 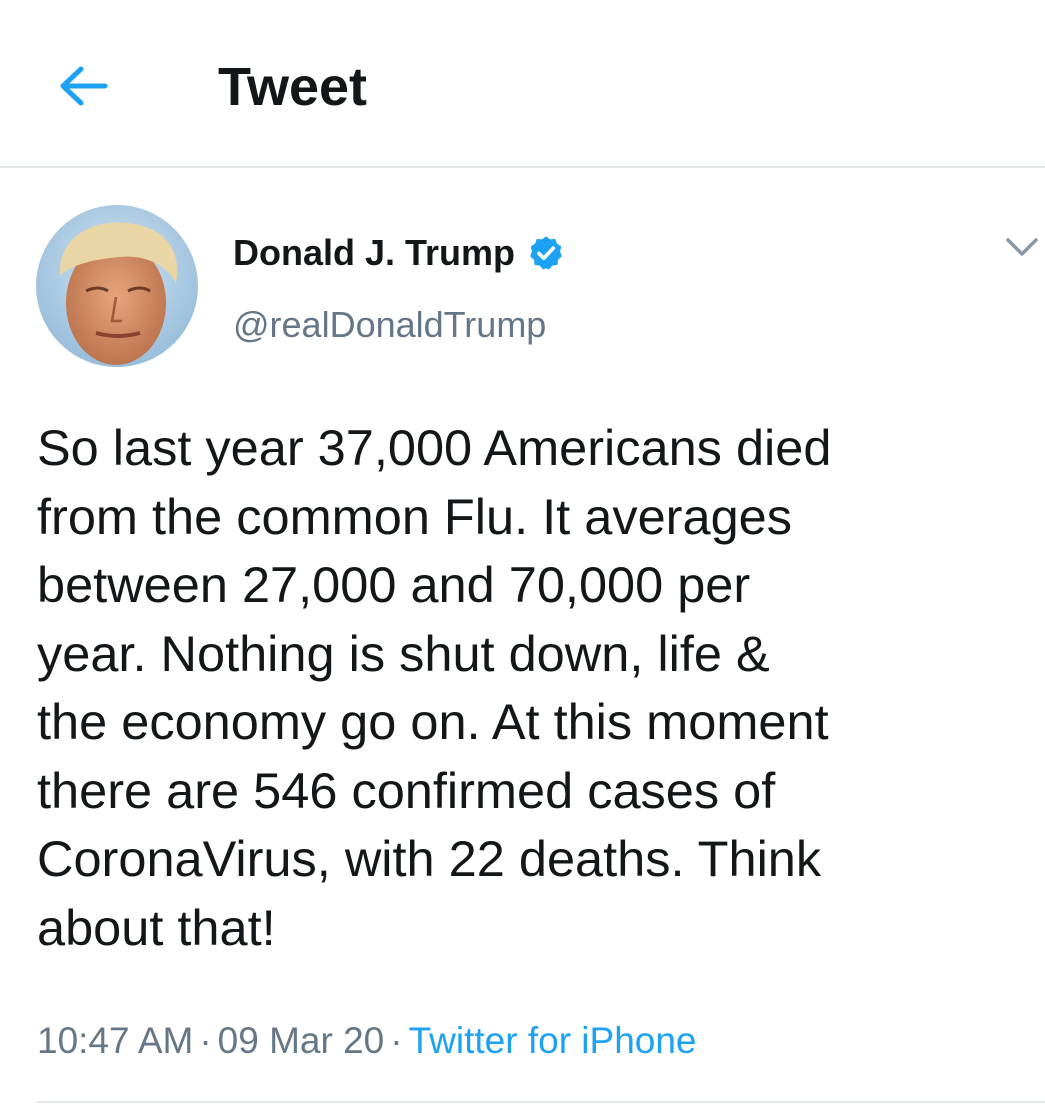 I want to click on tweet-date: 09 Mar 20, so click(x=301, y=1040).